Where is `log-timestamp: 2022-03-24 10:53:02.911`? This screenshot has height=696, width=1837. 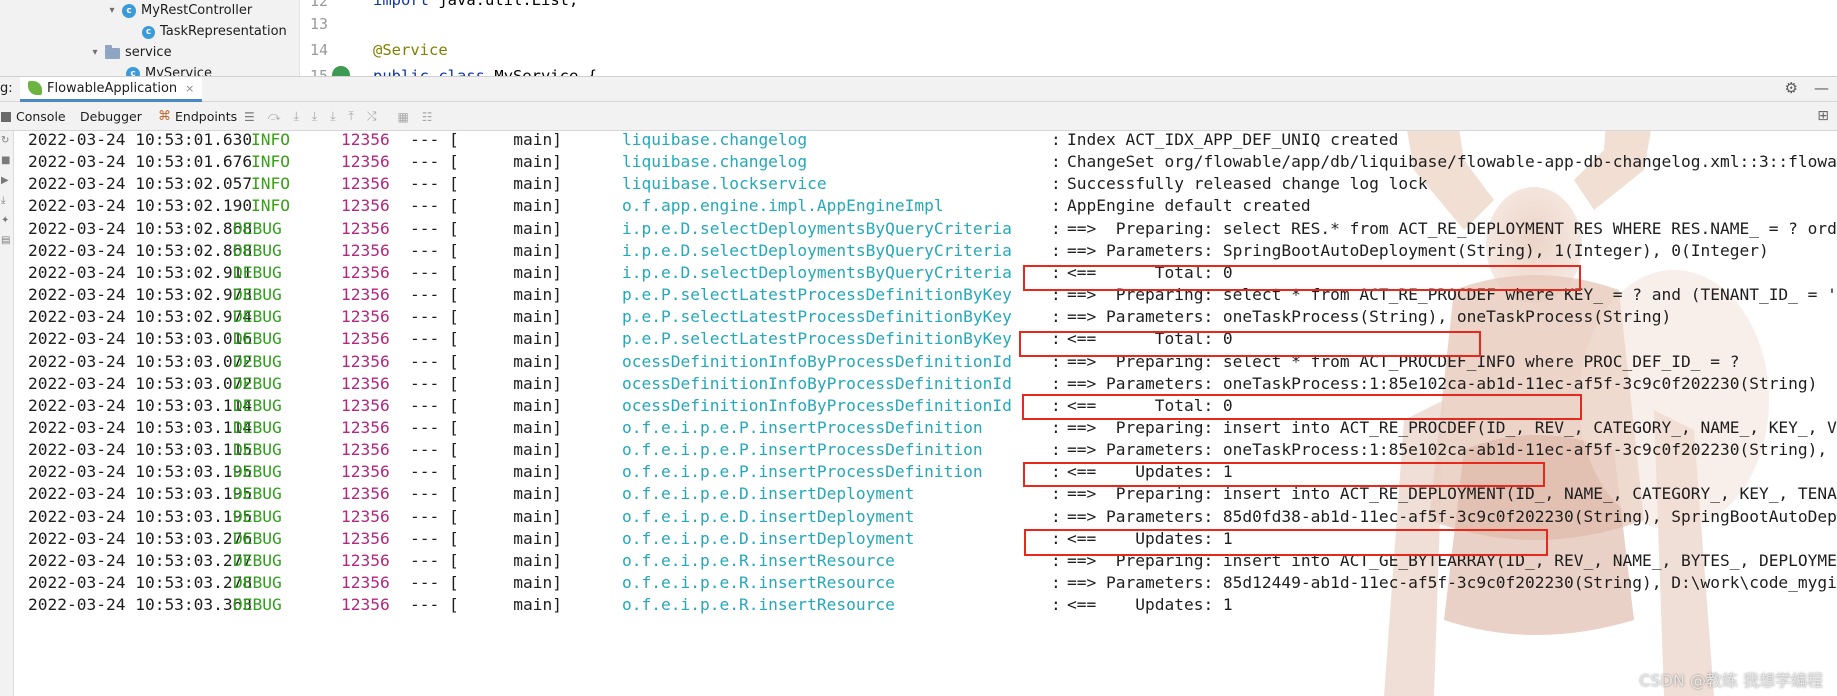 log-timestamp: 2022-03-24 10:53:02.911 is located at coordinates (140, 272).